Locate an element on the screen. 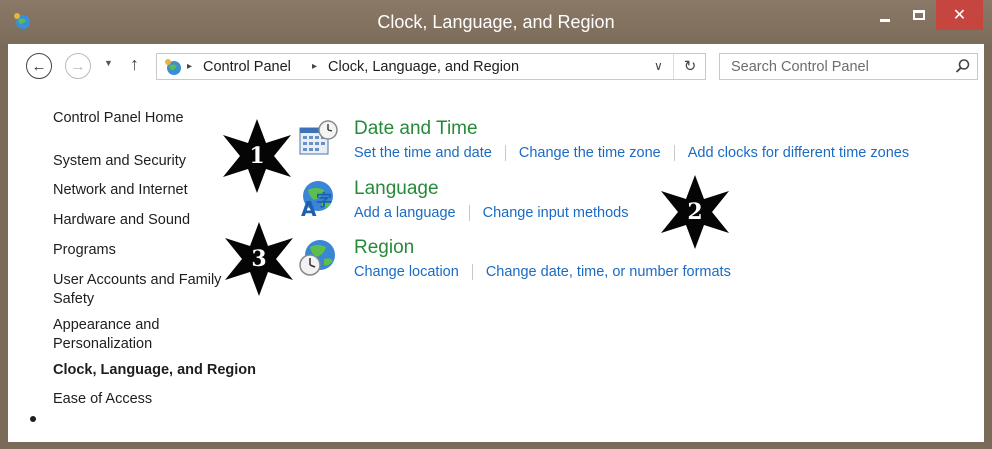 This screenshot has height=449, width=992. sidebar-item-hardware-sound: Hardware and Sound is located at coordinates (148, 220).